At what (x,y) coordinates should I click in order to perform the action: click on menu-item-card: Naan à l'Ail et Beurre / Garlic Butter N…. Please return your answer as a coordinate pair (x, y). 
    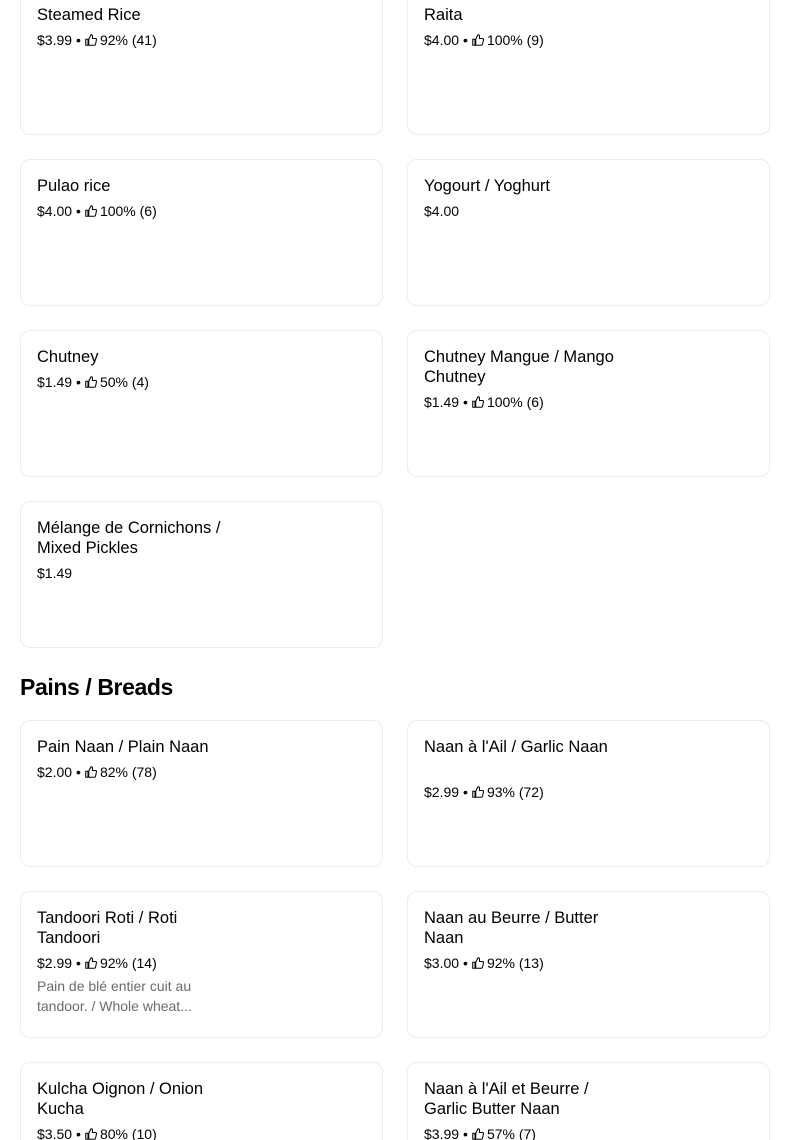
    Looking at the image, I should click on (588, 1101).